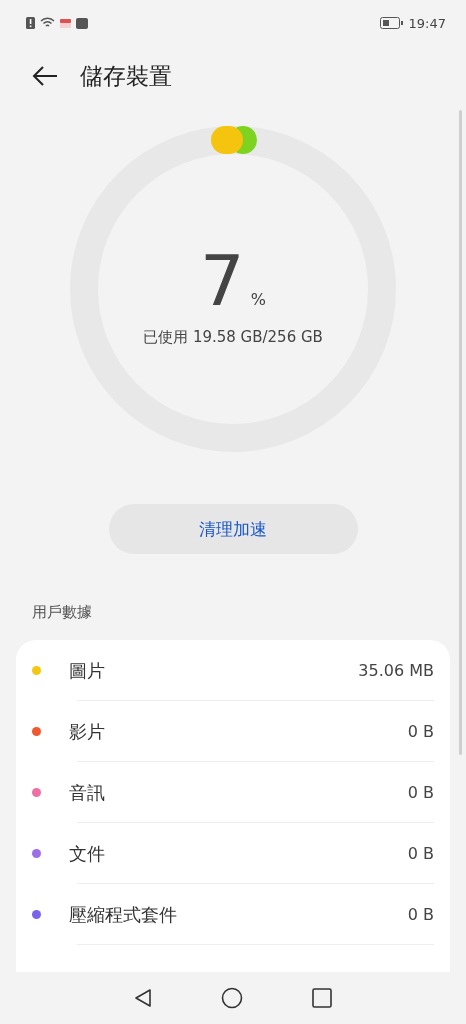 This screenshot has height=1024, width=466. Describe the element at coordinates (87, 853) in the screenshot. I see `category-name: 文件` at that location.